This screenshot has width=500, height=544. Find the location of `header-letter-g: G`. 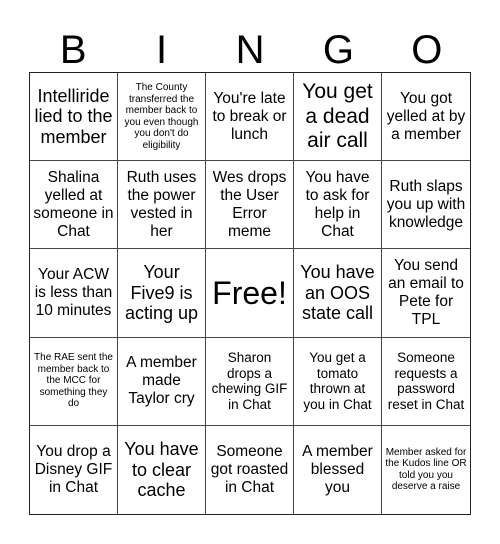

header-letter-g: G is located at coordinates (338, 50).